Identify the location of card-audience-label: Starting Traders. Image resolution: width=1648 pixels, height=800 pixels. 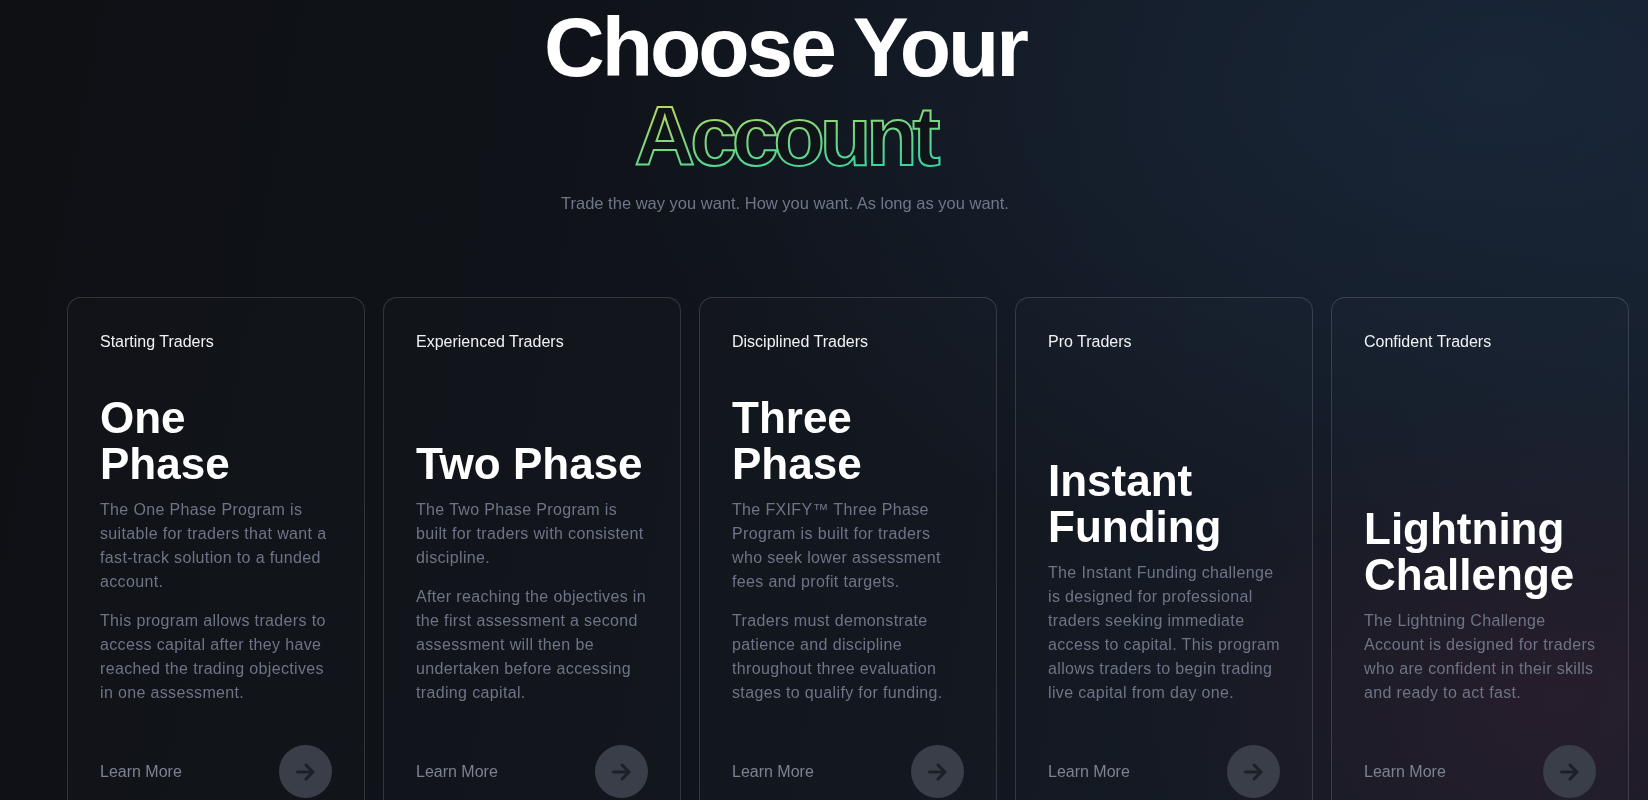
(157, 342).